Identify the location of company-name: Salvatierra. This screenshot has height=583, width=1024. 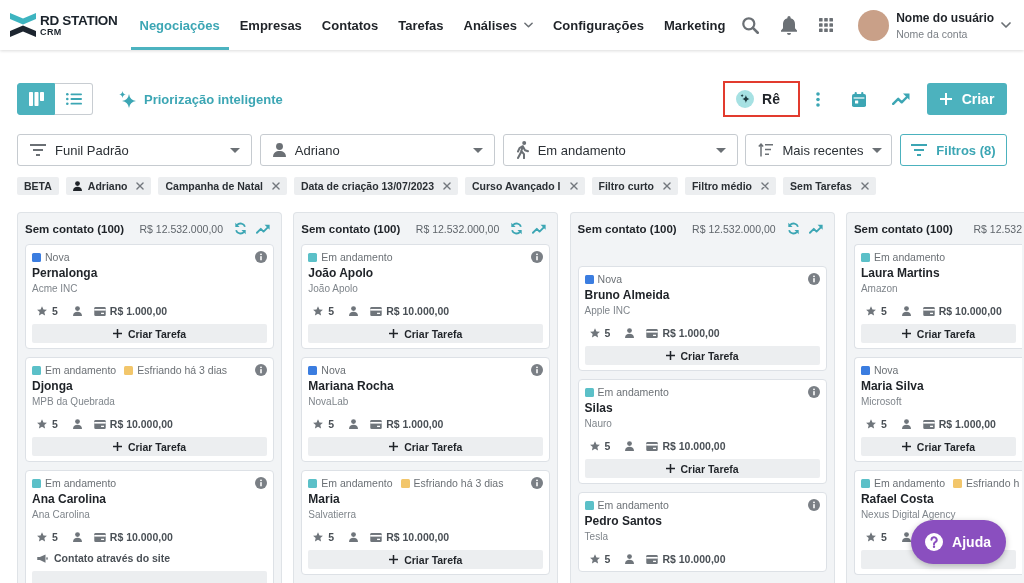
(333, 514).